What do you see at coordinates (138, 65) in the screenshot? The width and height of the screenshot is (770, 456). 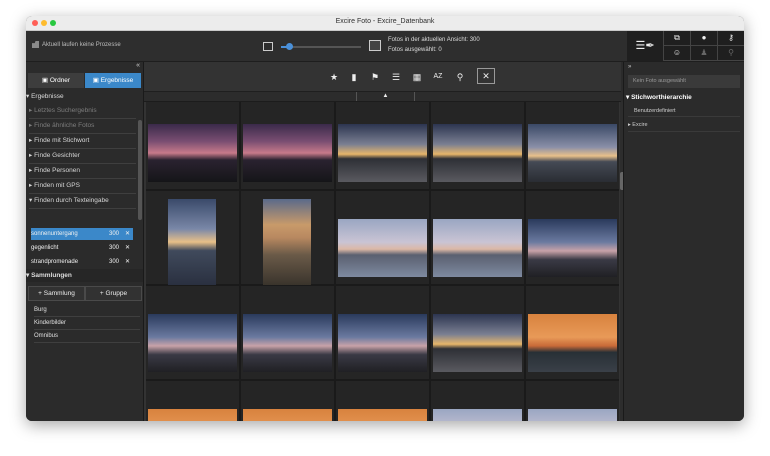 I see `collapse-left-icon: «` at bounding box center [138, 65].